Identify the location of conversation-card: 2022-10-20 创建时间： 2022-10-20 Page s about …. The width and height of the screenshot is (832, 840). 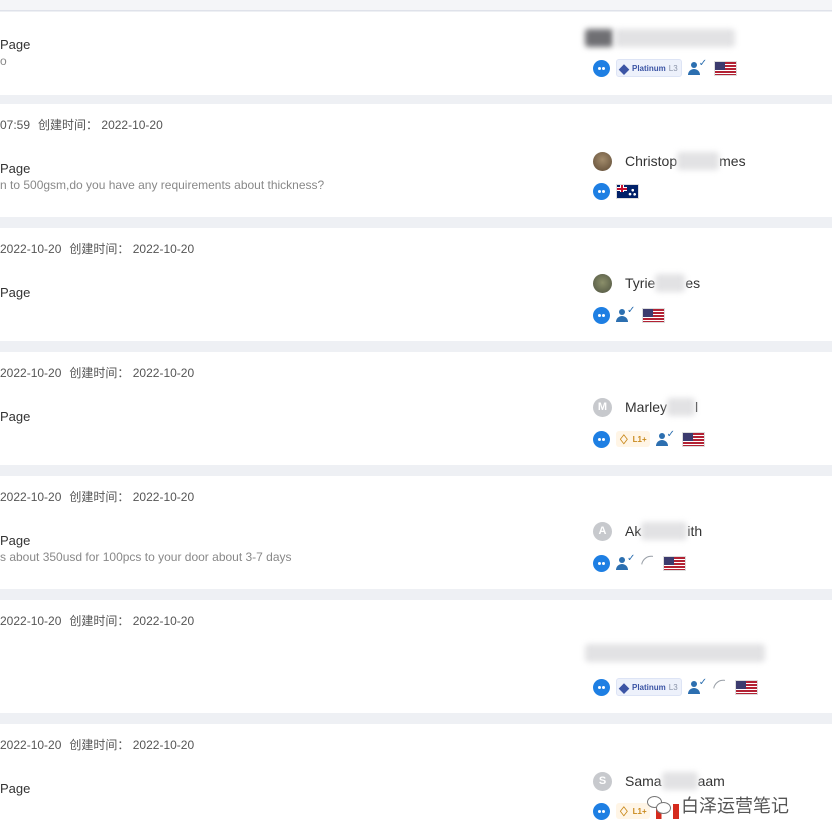
(416, 532).